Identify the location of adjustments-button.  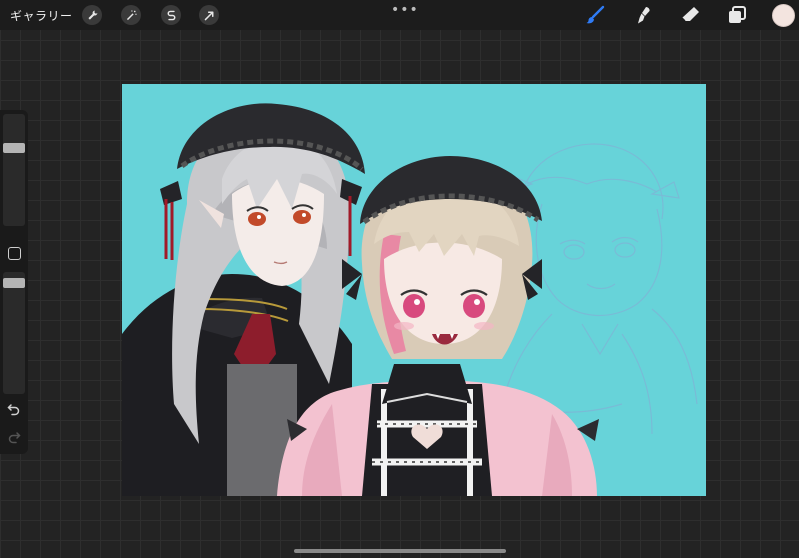
(131, 15).